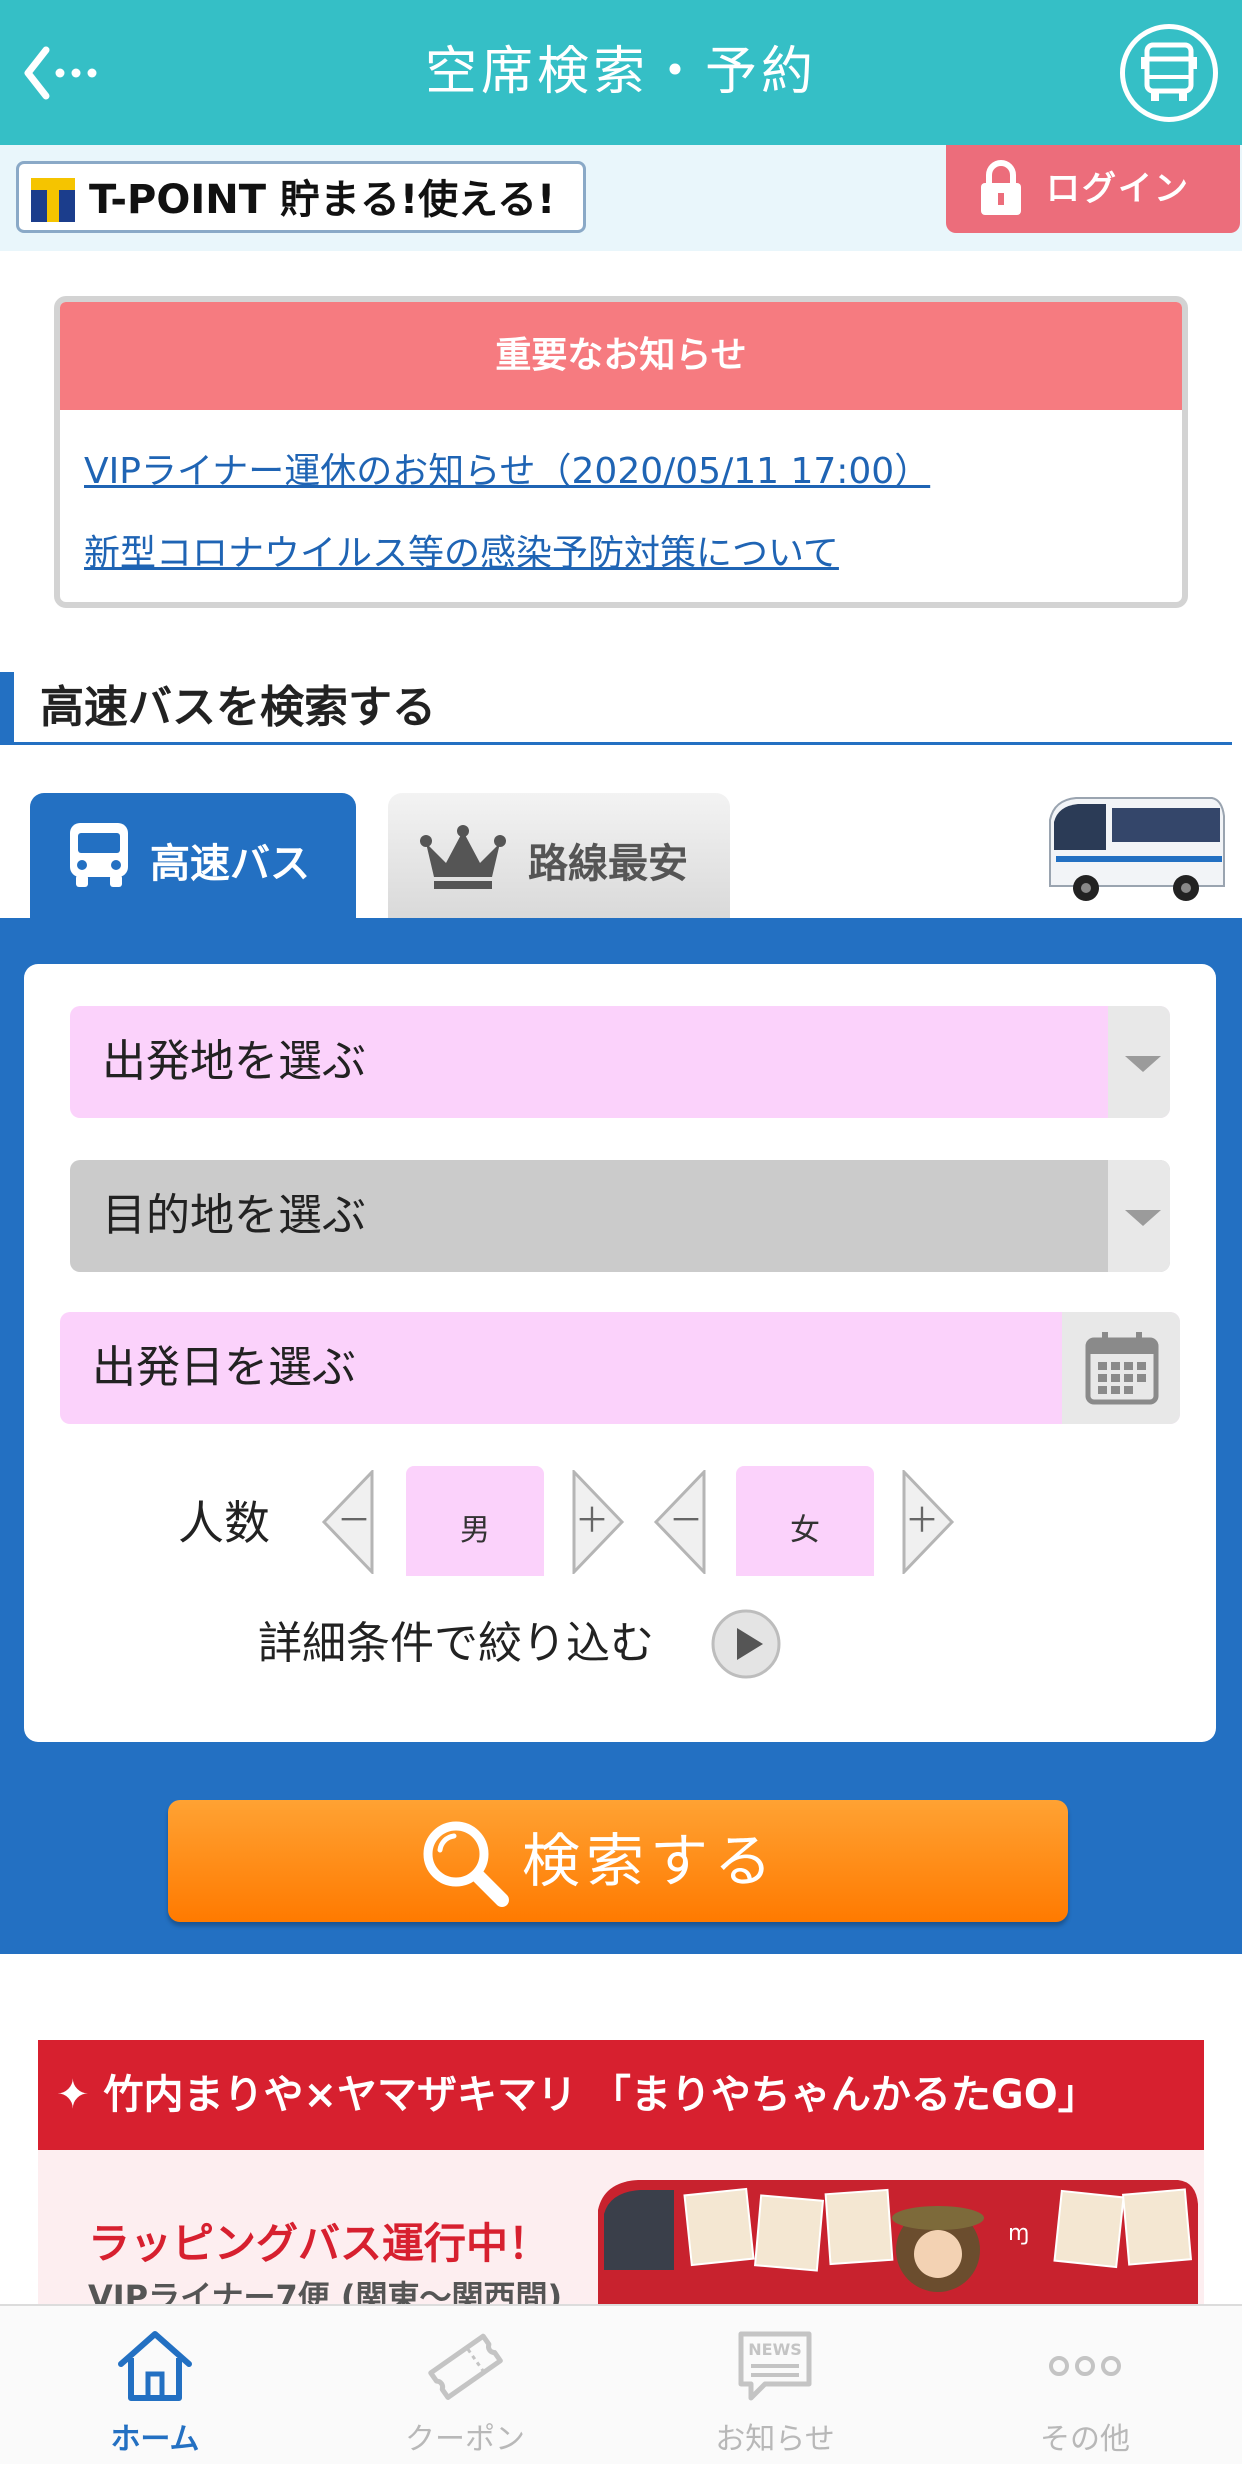  I want to click on tpoint-label: T-POINT 貯まる!使える!, so click(322, 200).